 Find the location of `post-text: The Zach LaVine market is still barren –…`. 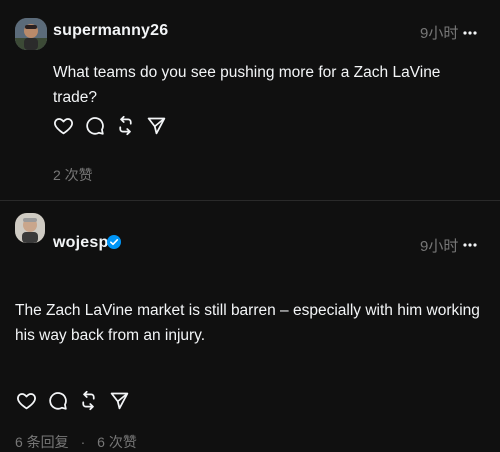

post-text: The Zach LaVine market is still barren –… is located at coordinates (247, 323).